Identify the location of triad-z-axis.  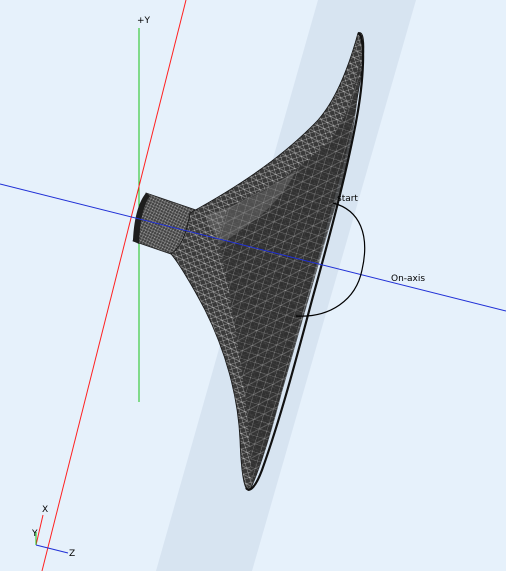
(52, 549).